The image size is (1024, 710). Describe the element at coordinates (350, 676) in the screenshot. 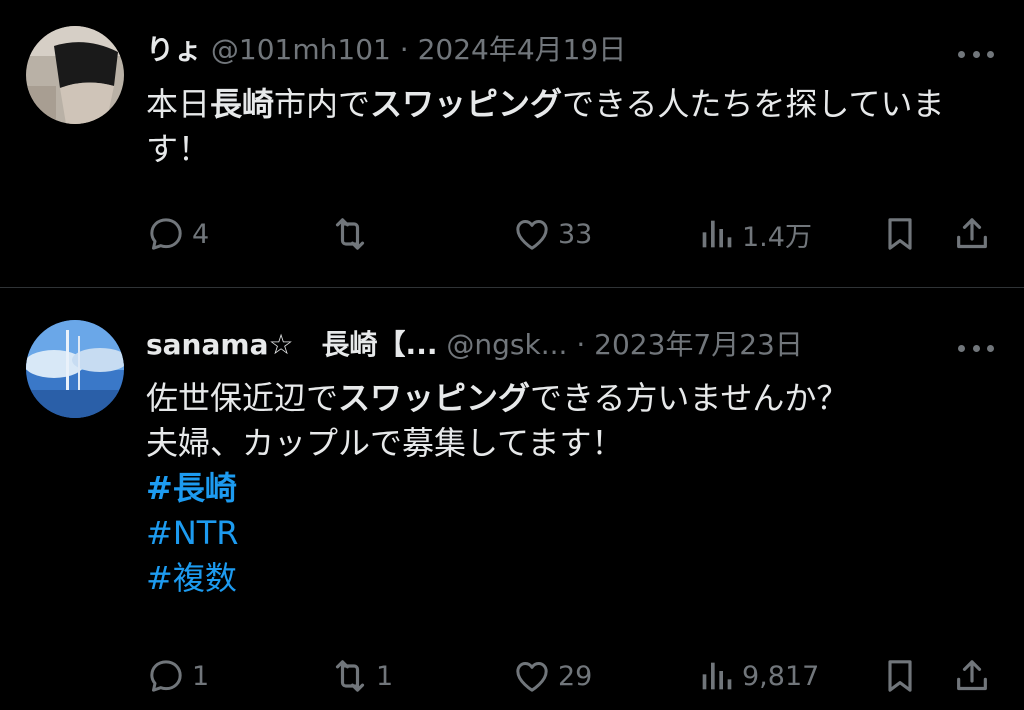

I see `retweet-icon` at that location.